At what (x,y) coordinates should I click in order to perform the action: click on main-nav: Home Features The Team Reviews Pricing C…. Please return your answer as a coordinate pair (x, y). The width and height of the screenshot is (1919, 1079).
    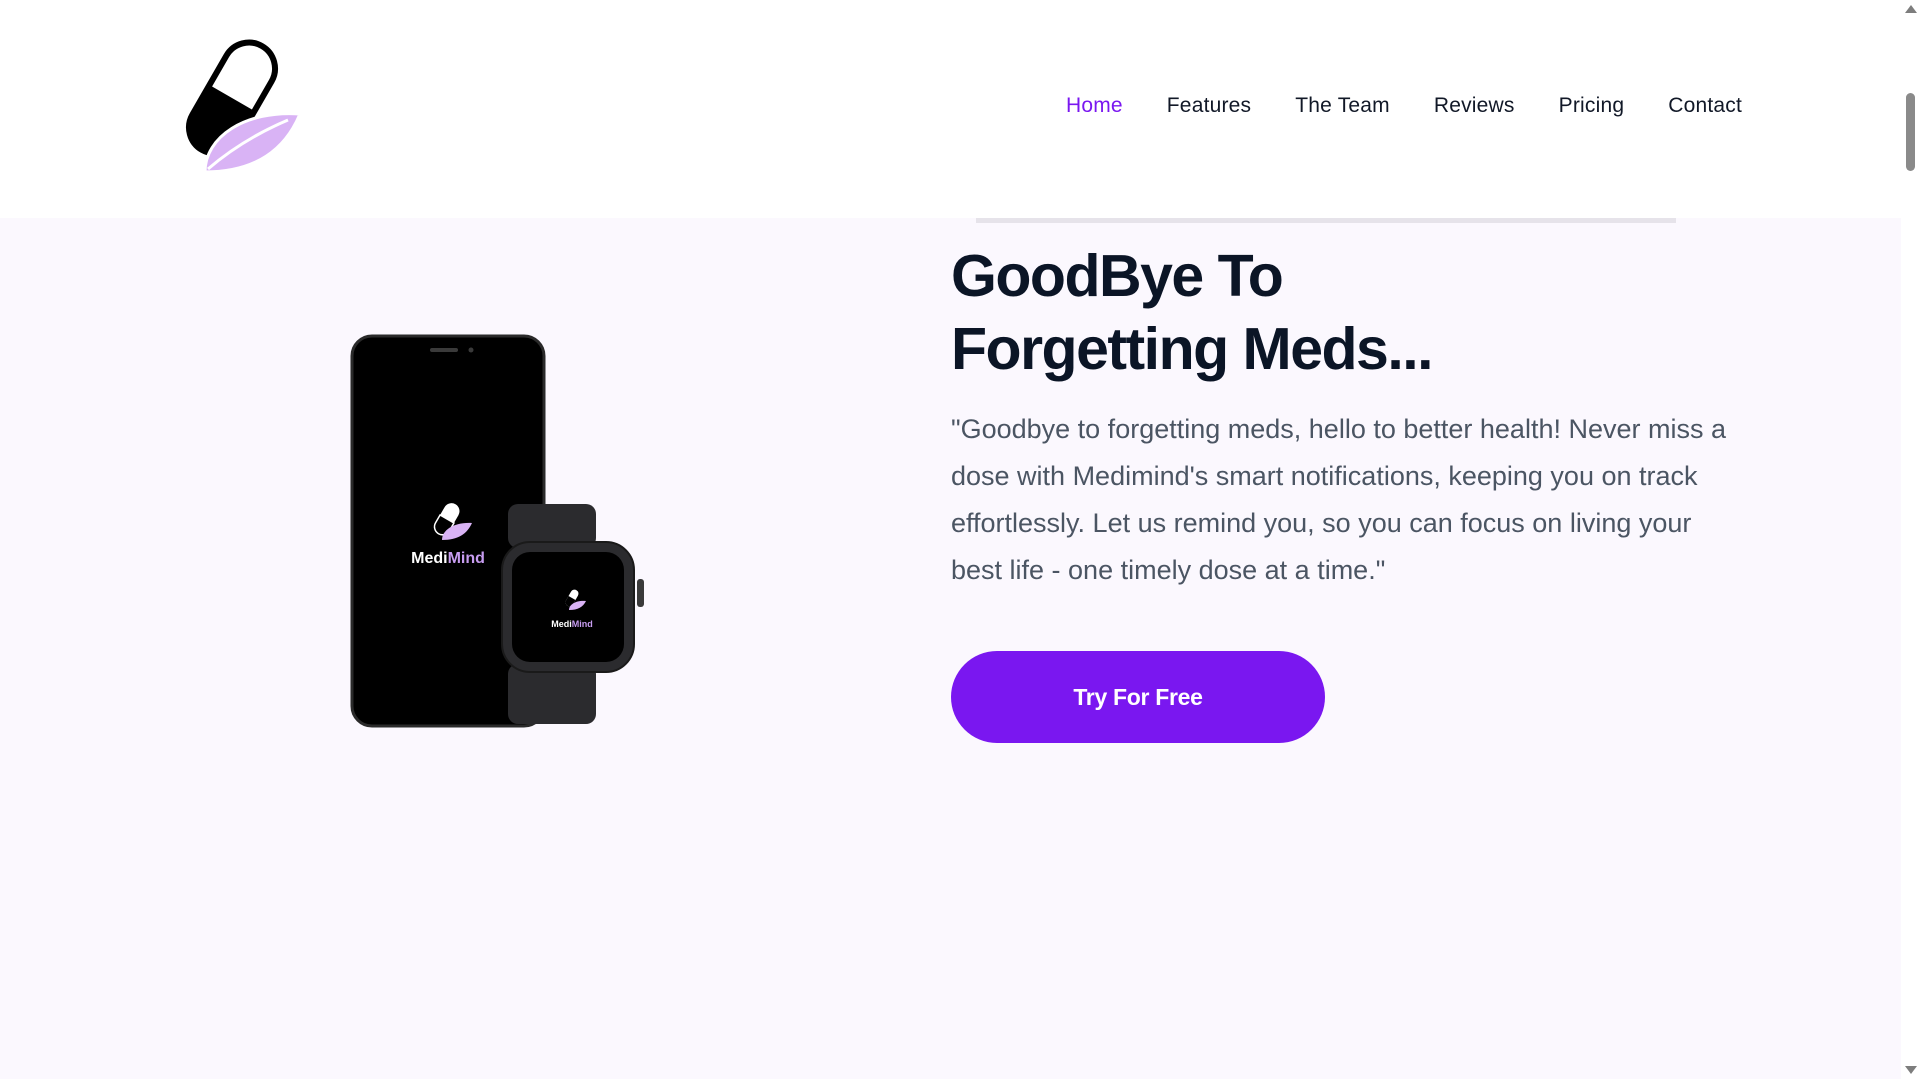
    Looking at the image, I should click on (1404, 106).